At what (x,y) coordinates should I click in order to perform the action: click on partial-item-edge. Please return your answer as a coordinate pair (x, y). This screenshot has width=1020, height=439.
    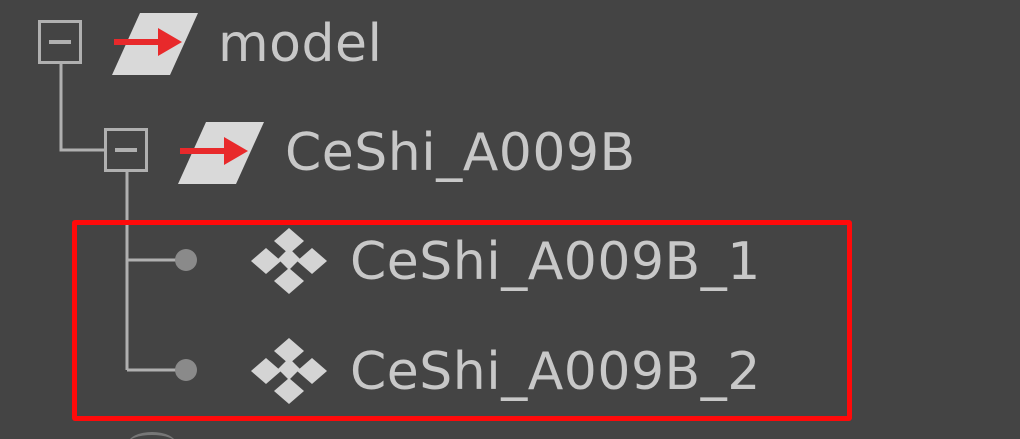
    Looking at the image, I should click on (152, 435).